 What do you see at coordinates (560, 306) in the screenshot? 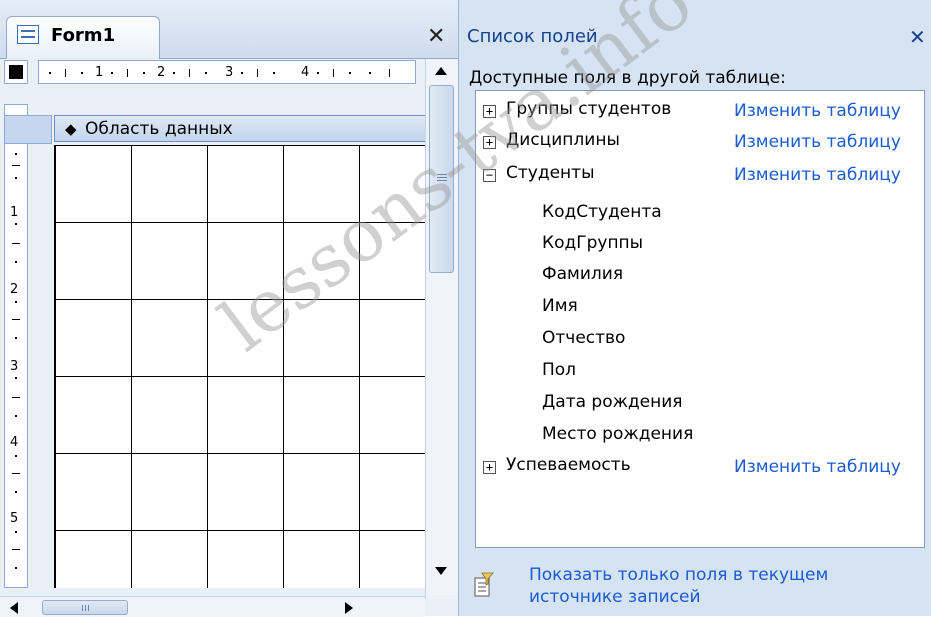
I see `field-item: Имя` at bounding box center [560, 306].